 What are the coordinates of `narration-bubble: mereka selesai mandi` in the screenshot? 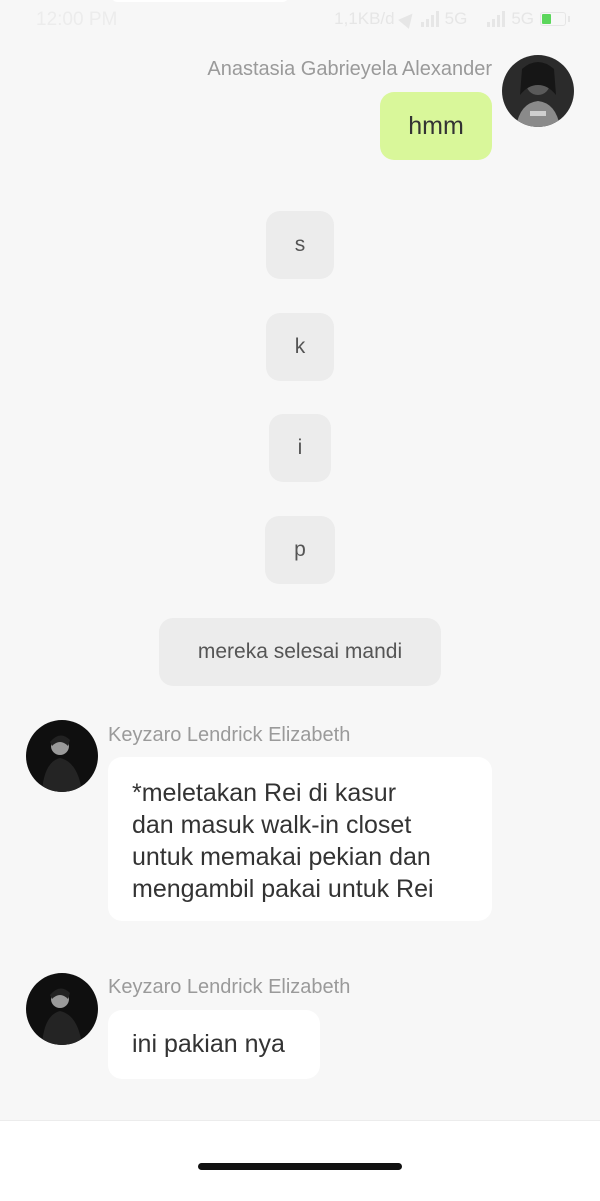 It's located at (300, 652).